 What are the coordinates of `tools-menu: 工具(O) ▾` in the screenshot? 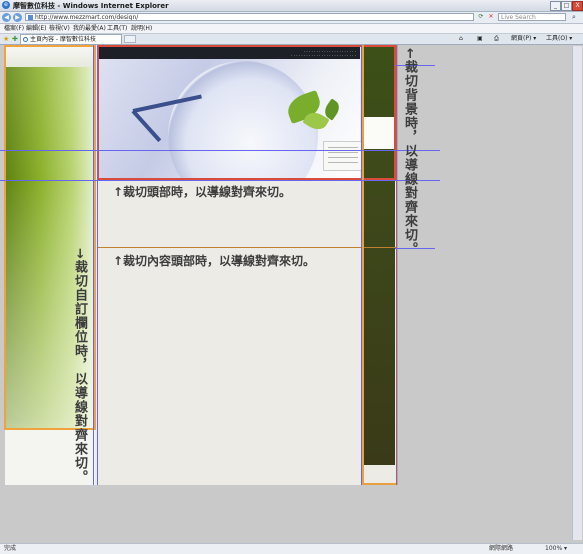 It's located at (559, 39).